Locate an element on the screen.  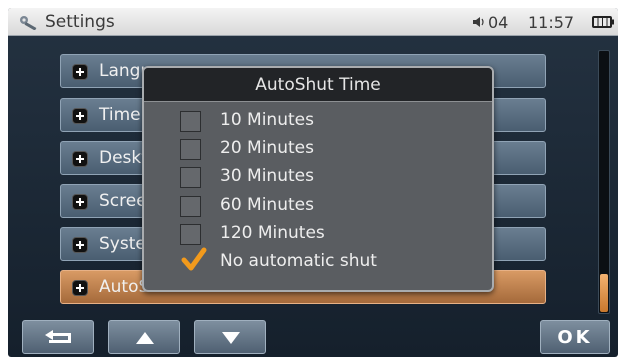
up-button is located at coordinates (144, 337).